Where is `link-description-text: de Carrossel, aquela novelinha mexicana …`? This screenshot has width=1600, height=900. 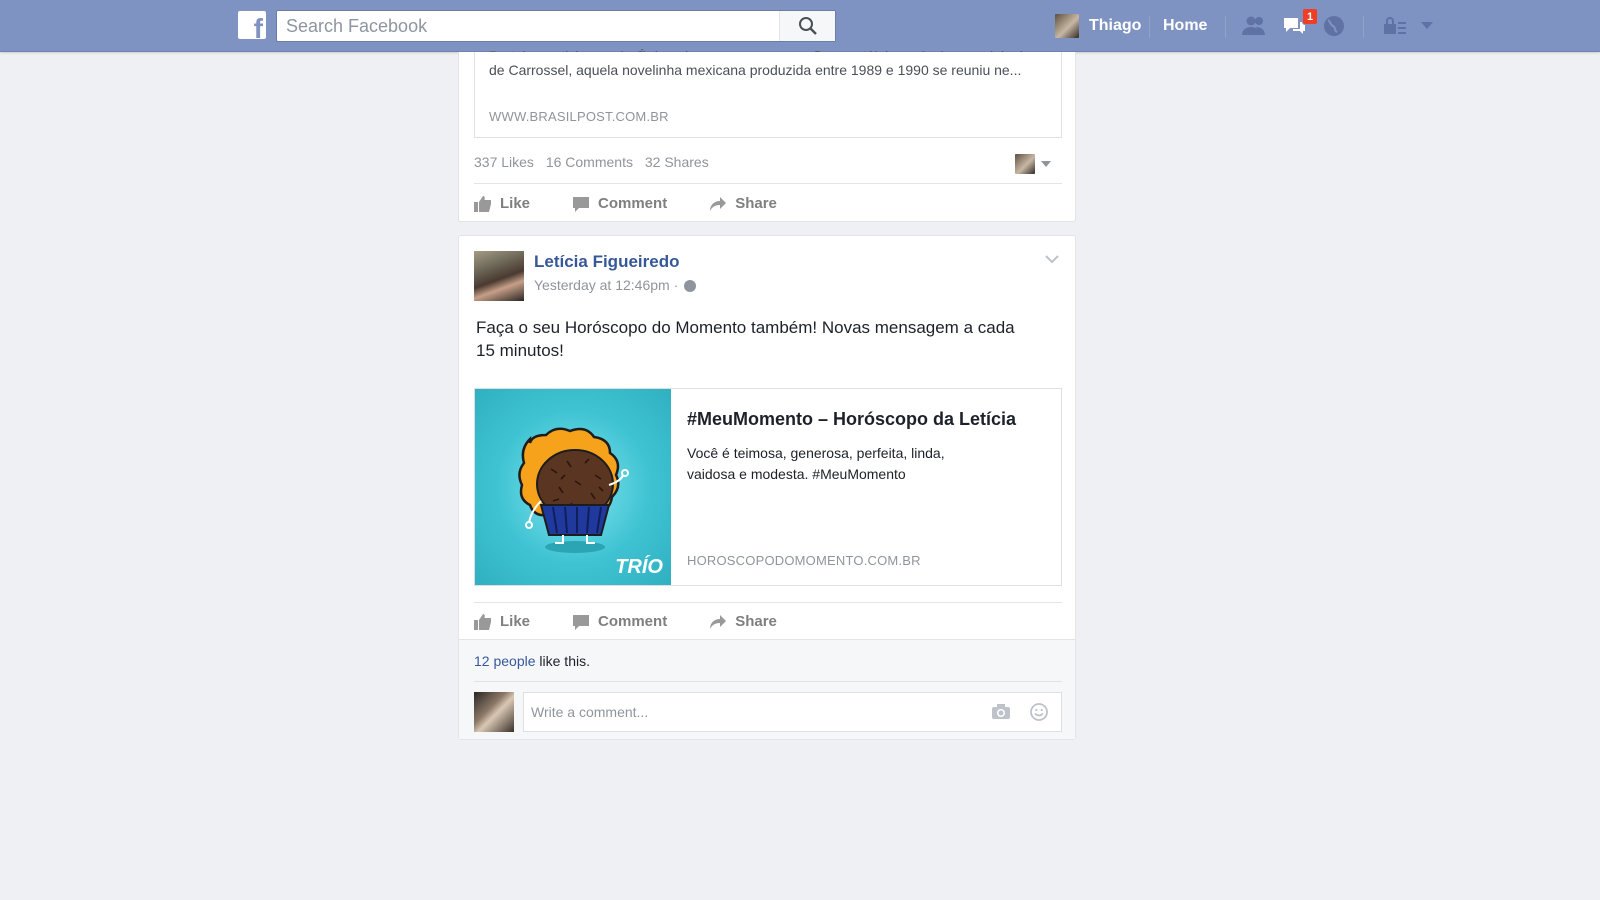
link-description-text: de Carrossel, aquela novelinha mexicana … is located at coordinates (755, 70).